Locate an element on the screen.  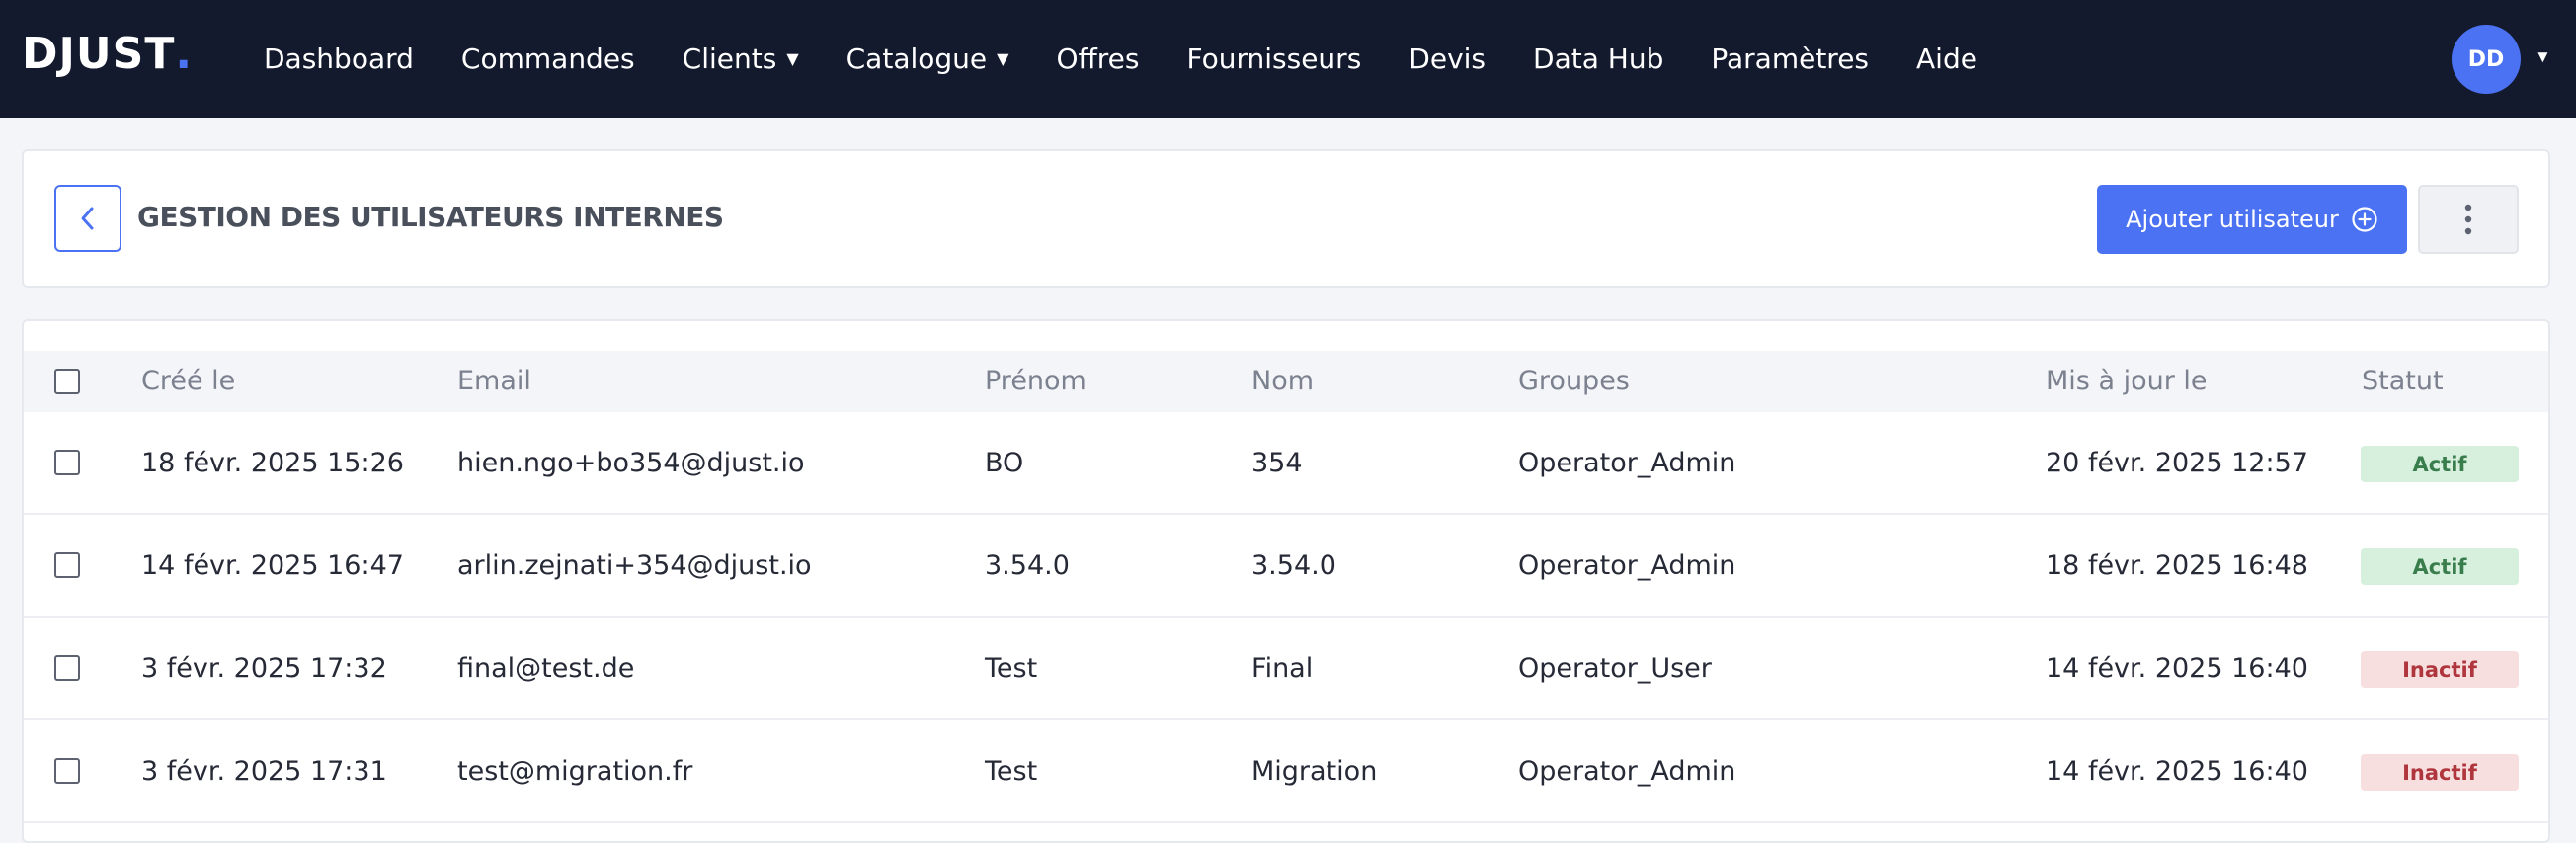
column-header-status: Statut is located at coordinates (2403, 381).